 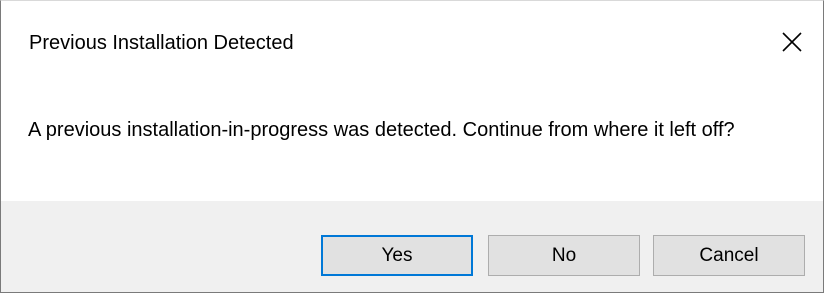 I want to click on cancel-button: Cancel, so click(x=729, y=255).